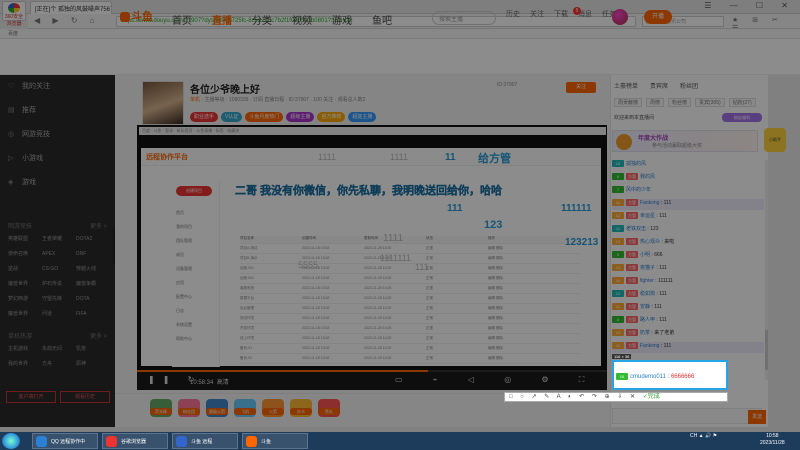 The width and height of the screenshot is (800, 450). What do you see at coordinates (22, 182) in the screenshot?
I see `sidebar-item-4: ◈ 游戏` at bounding box center [22, 182].